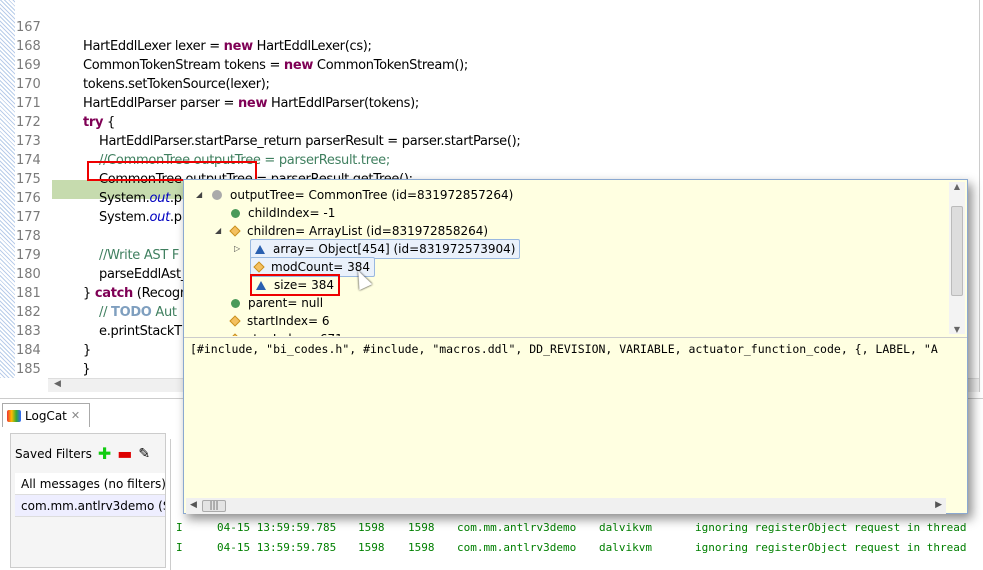 This screenshot has height=570, width=983. Describe the element at coordinates (575, 337) in the screenshot. I see `divider` at that location.